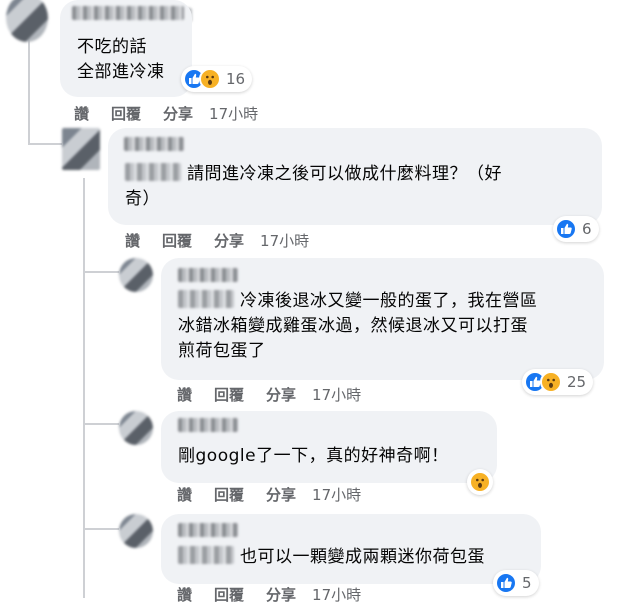 This screenshot has height=605, width=620. Describe the element at coordinates (121, 59) in the screenshot. I see `comment-text: 不吃的話 全部進冷凍` at that location.